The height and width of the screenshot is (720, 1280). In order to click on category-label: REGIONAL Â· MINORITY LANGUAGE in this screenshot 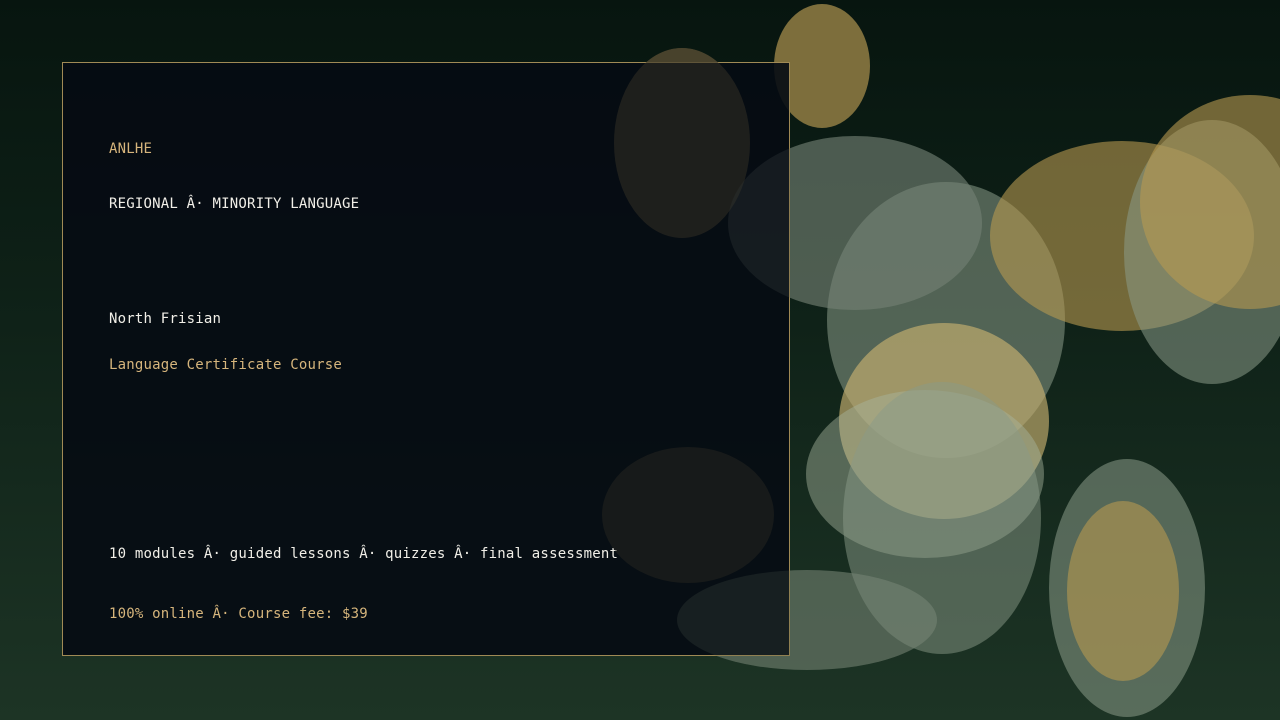, I will do `click(234, 204)`.